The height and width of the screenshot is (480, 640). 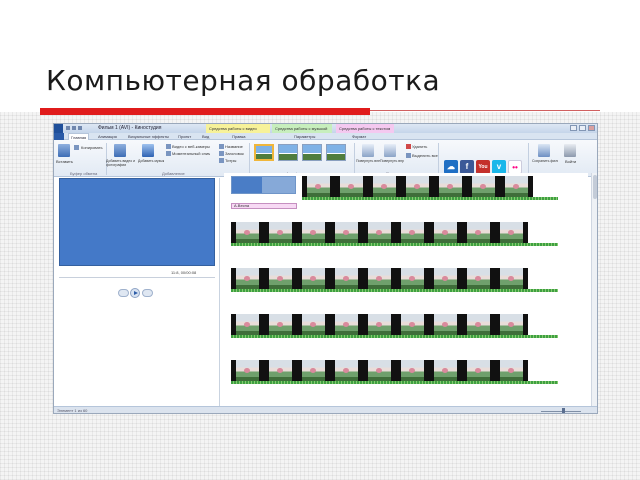 I want to click on preview-seek-bar, so click(x=137, y=277).